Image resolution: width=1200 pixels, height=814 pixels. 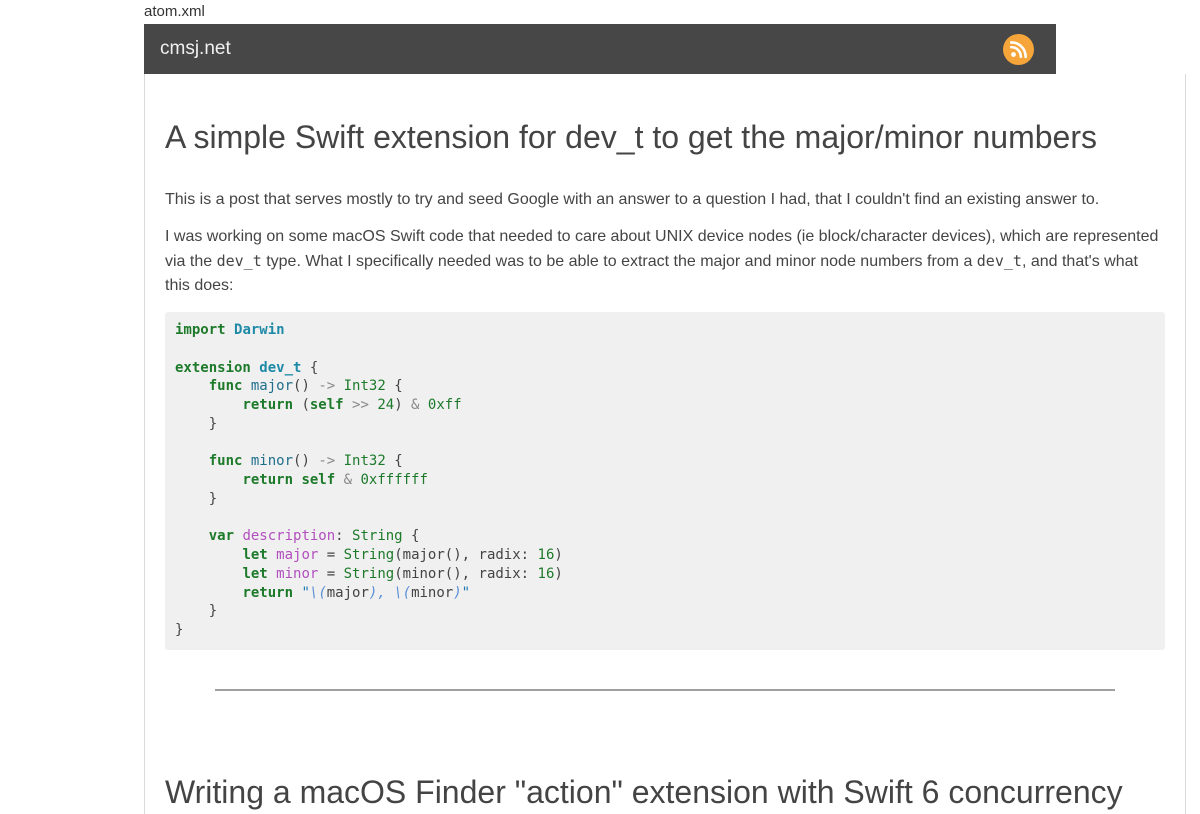 I want to click on rss-icon, so click(x=1018, y=49).